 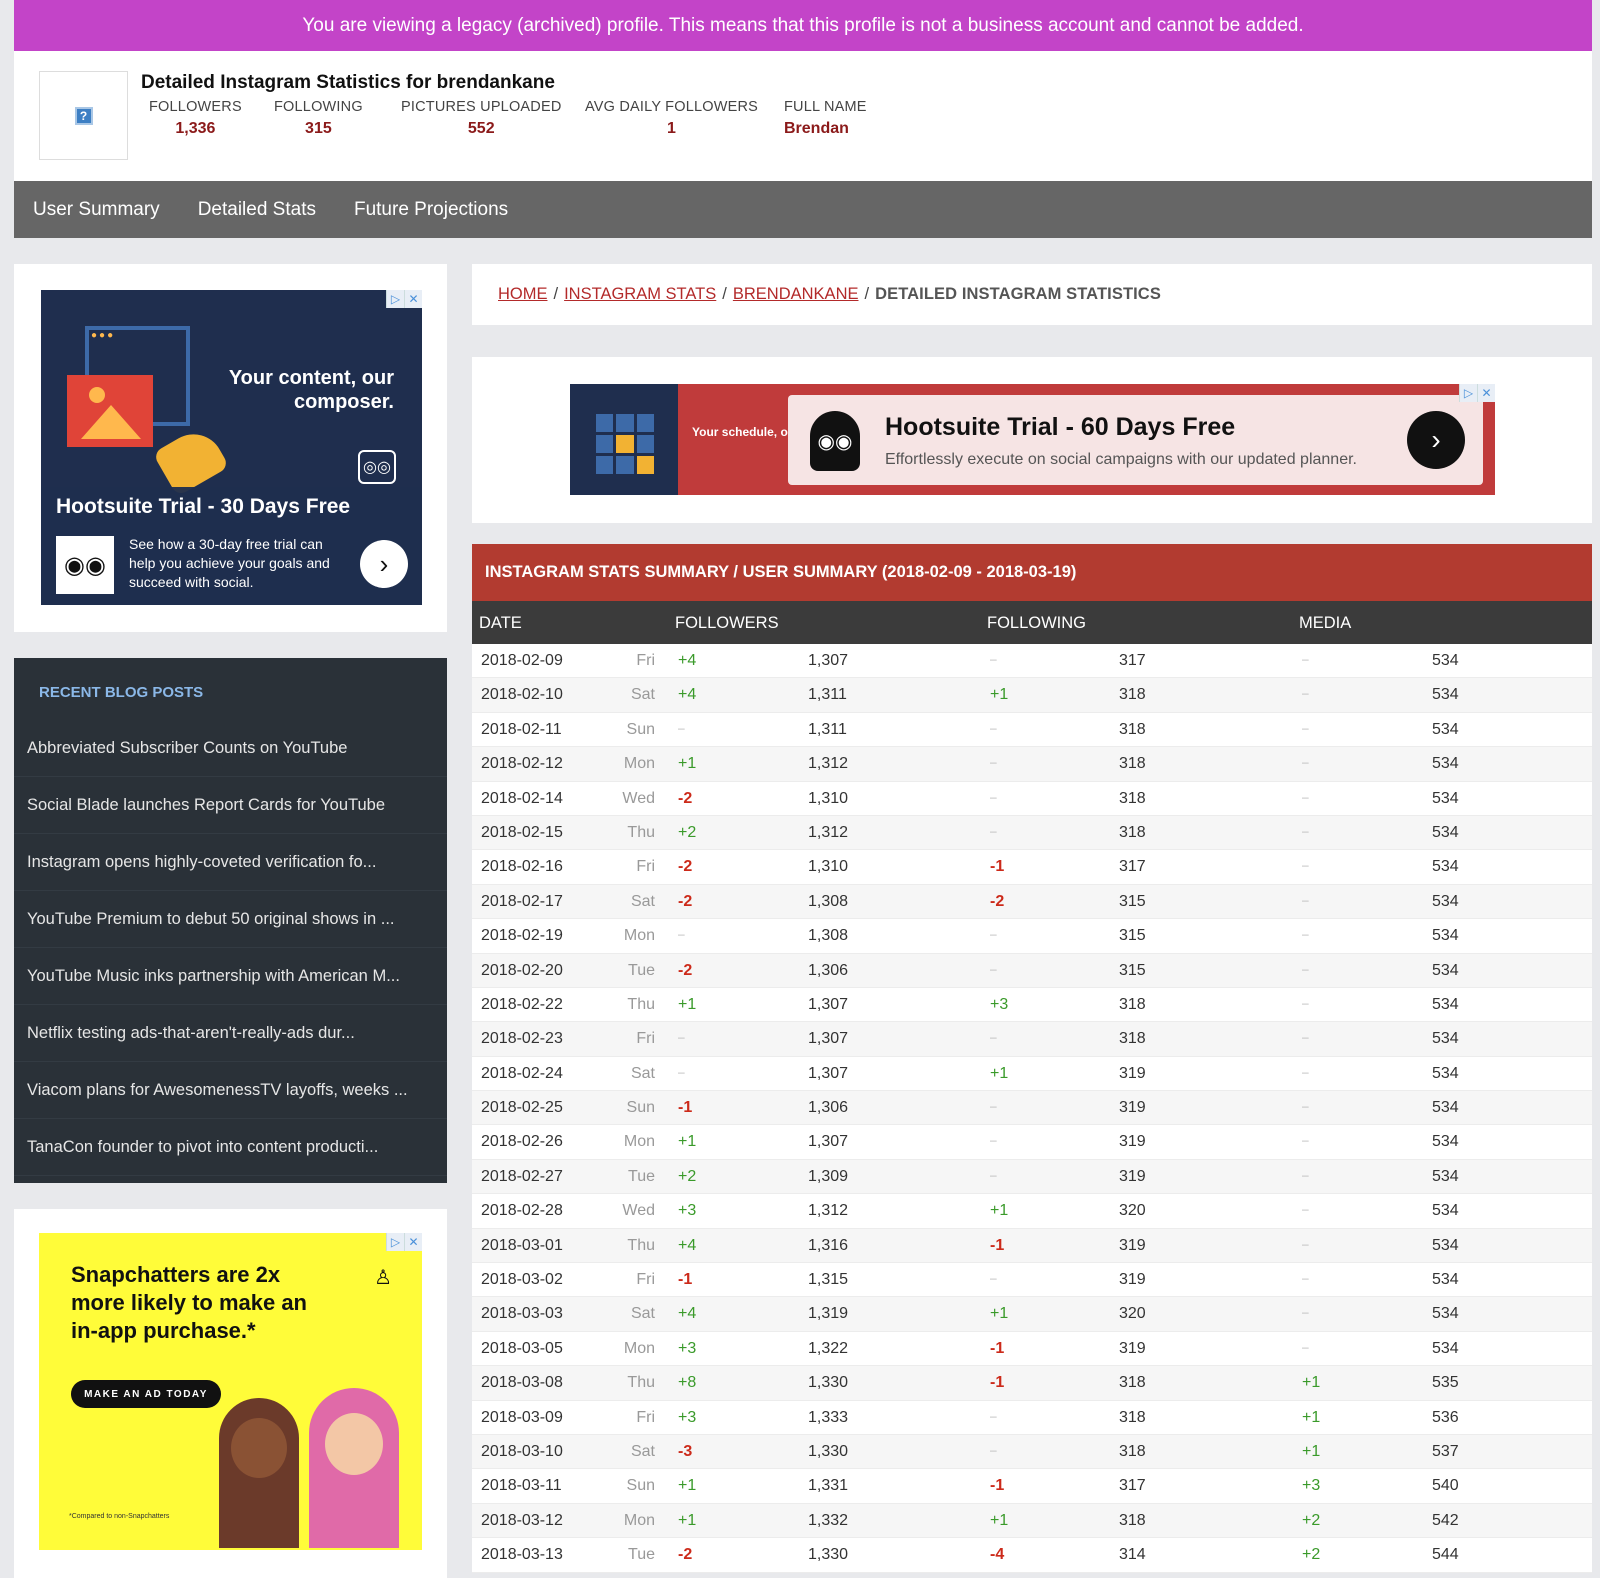 What do you see at coordinates (828, 1417) in the screenshot?
I see `followers-total: 1,333` at bounding box center [828, 1417].